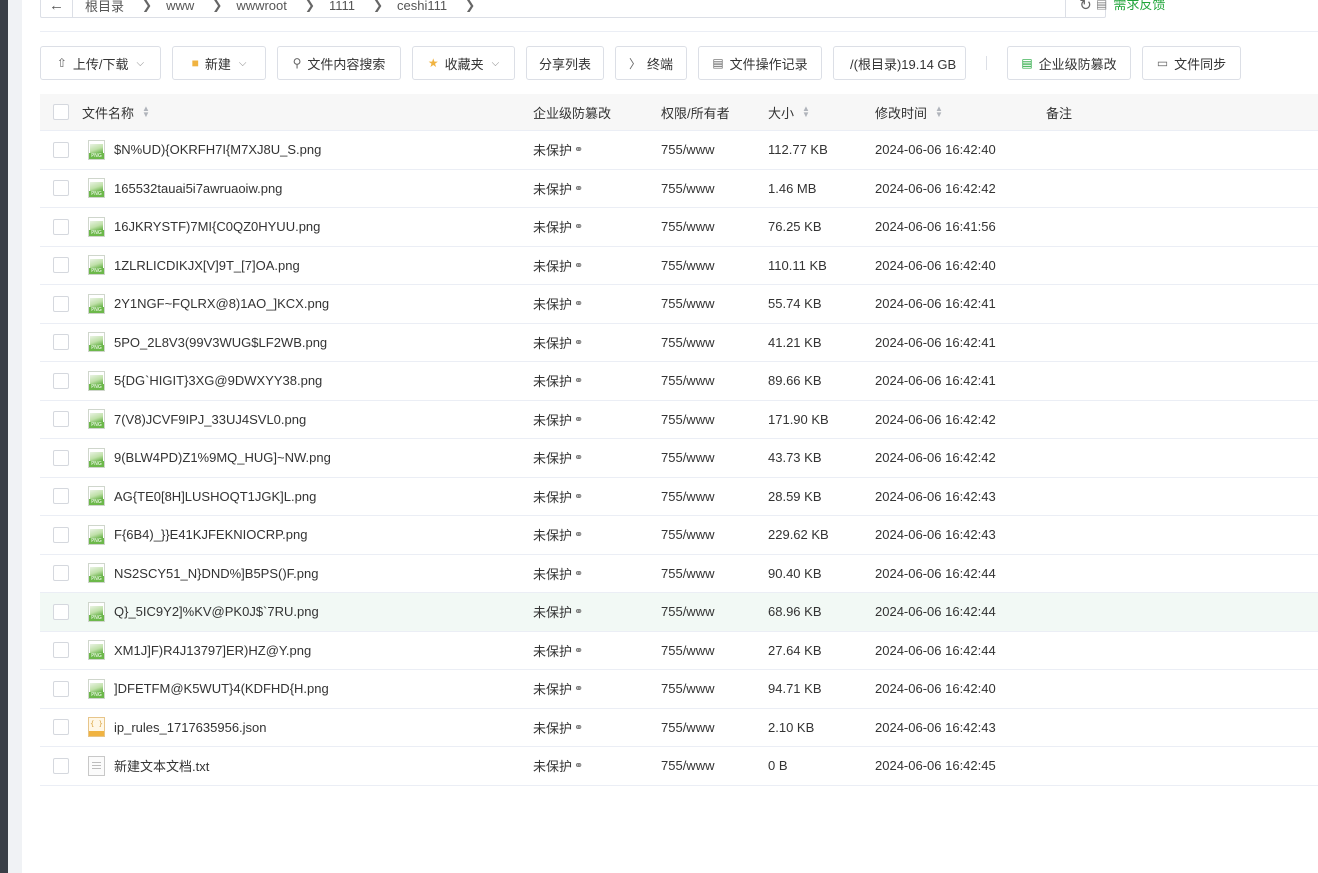 This screenshot has height=873, width=1318. I want to click on share-list-button: 分享列表, so click(565, 63).